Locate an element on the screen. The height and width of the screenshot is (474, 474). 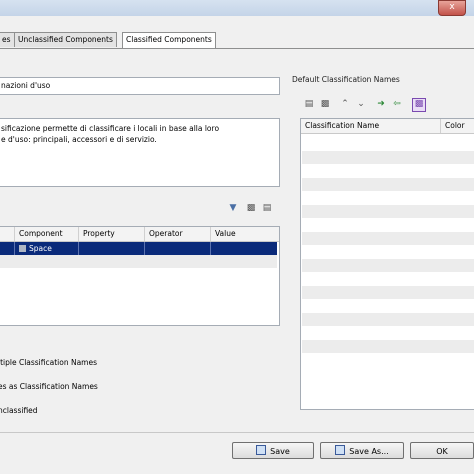
table-row: Space is located at coordinates (138, 248).